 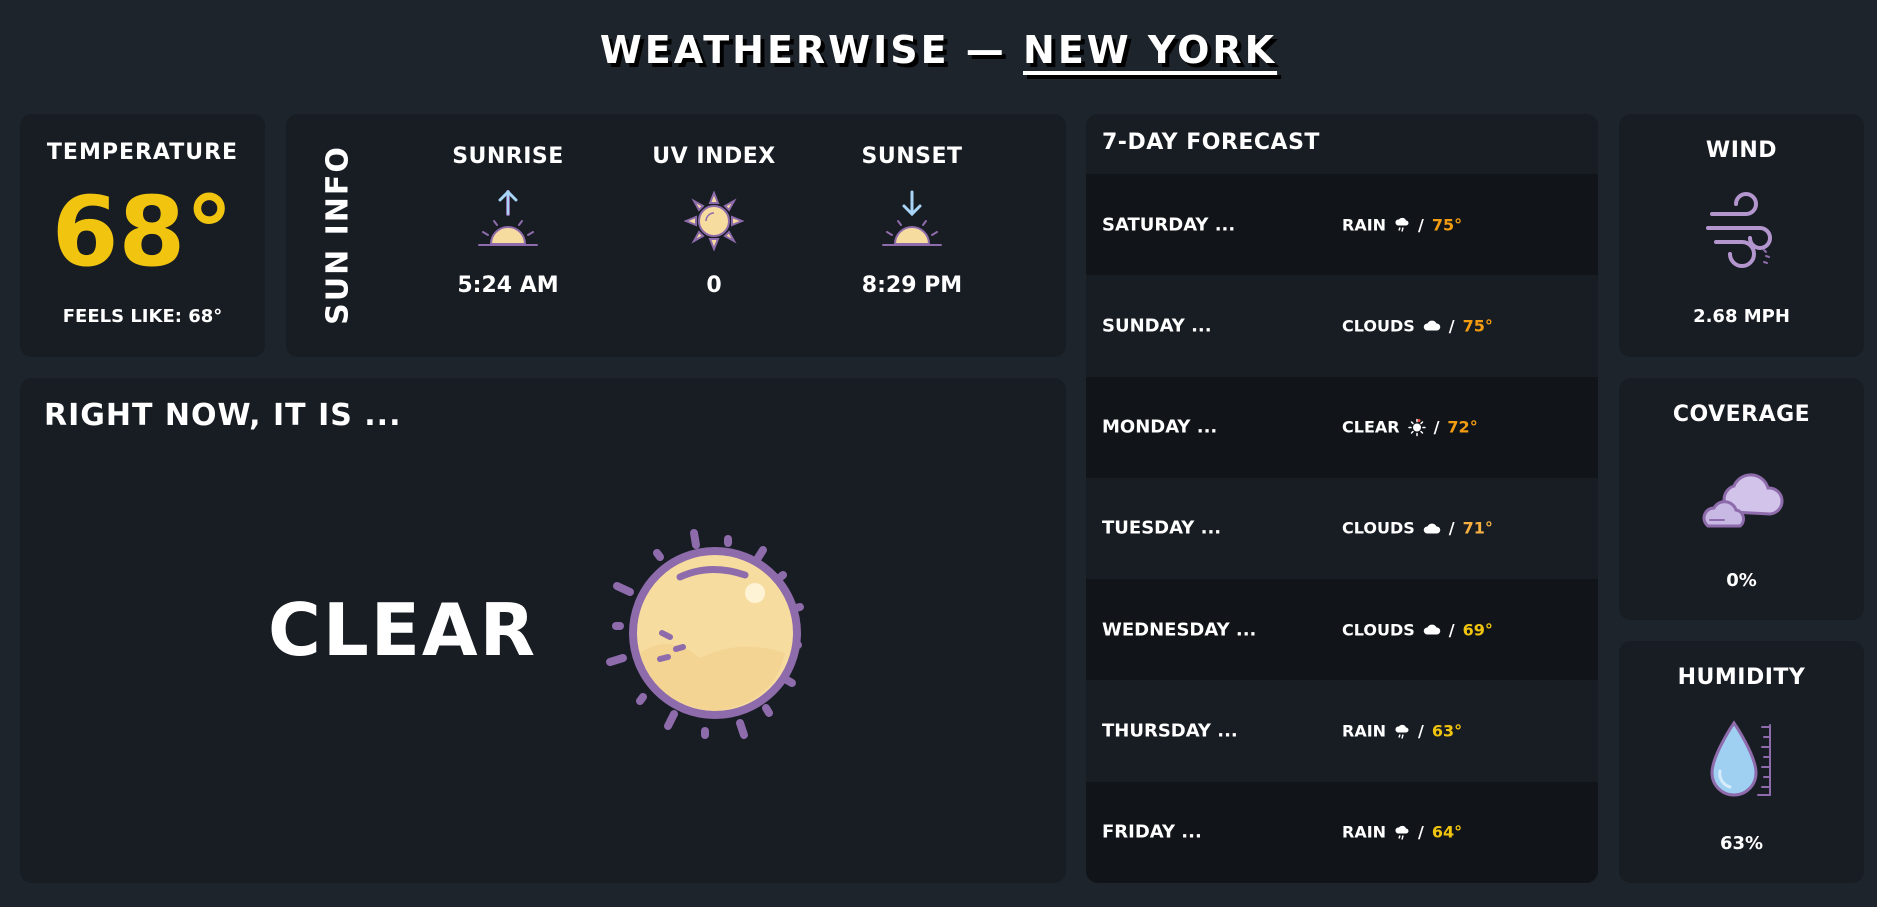 I want to click on forecast-condition: RAIN / 64°, so click(x=1402, y=832).